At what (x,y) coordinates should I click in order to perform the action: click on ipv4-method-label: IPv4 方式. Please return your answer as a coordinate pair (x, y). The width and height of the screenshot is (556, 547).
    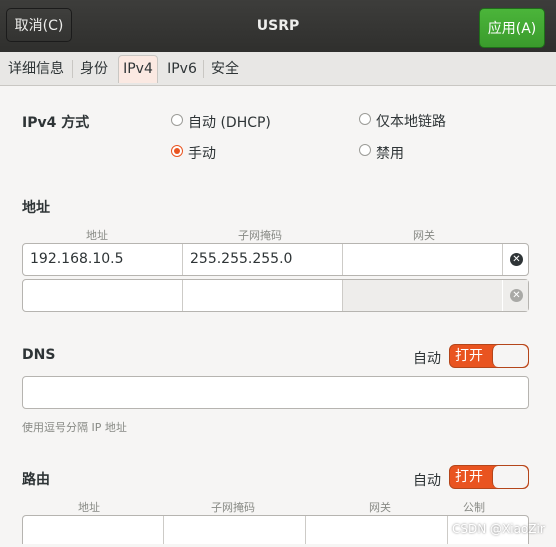
    Looking at the image, I should click on (56, 123).